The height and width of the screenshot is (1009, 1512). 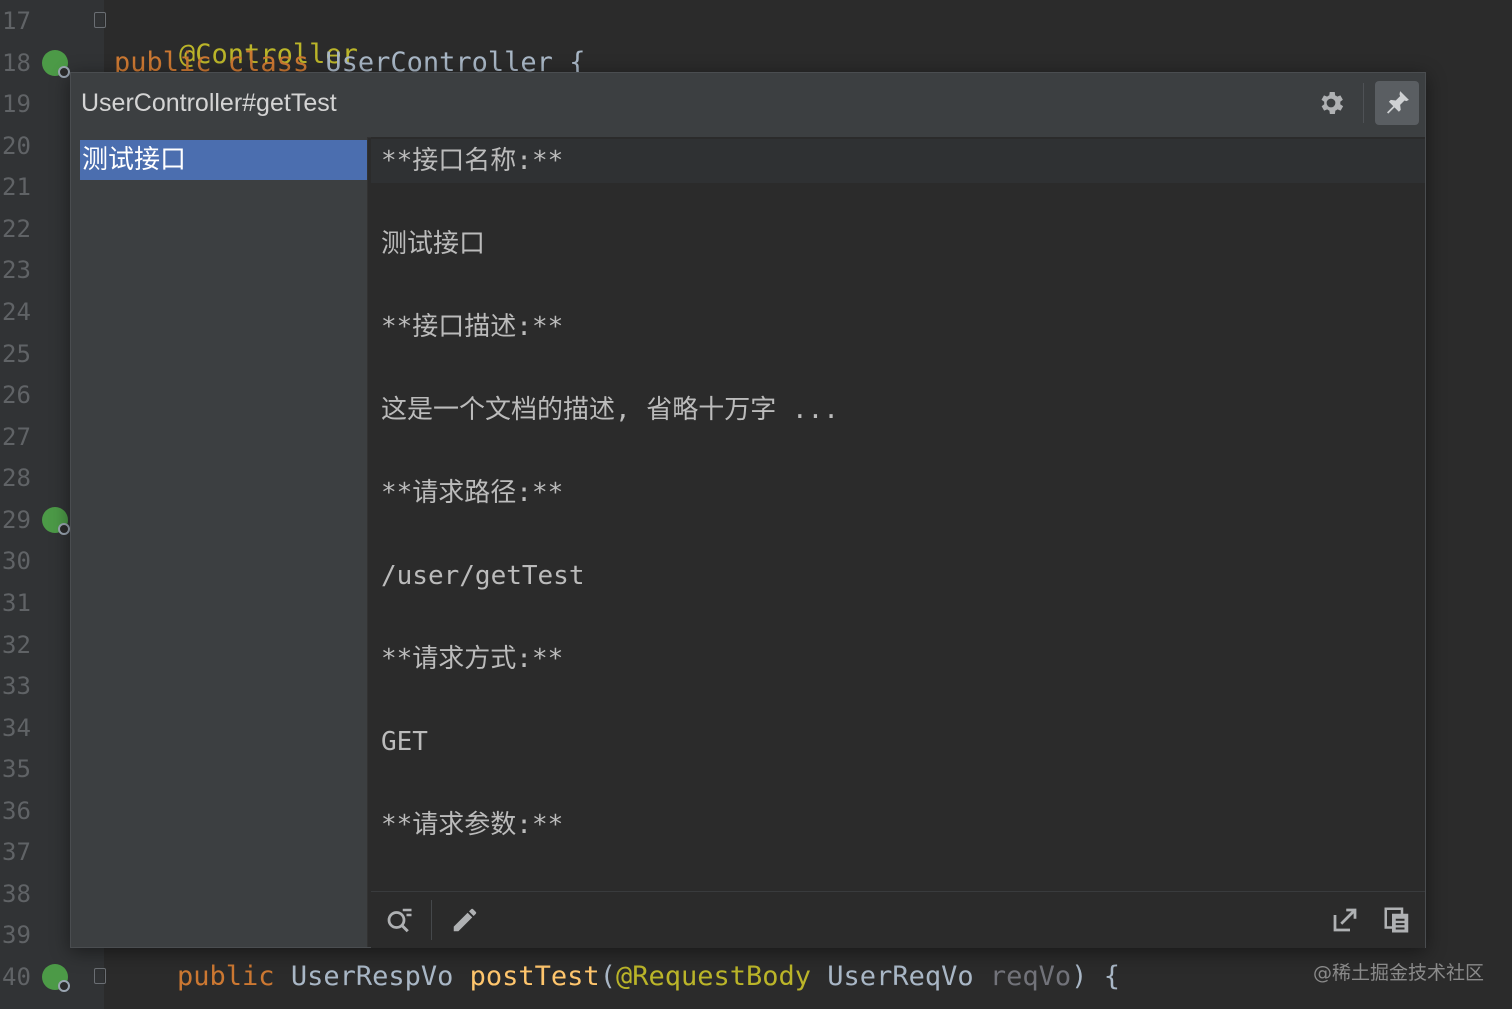 What do you see at coordinates (16, 935) in the screenshot?
I see `line-number: 39` at bounding box center [16, 935].